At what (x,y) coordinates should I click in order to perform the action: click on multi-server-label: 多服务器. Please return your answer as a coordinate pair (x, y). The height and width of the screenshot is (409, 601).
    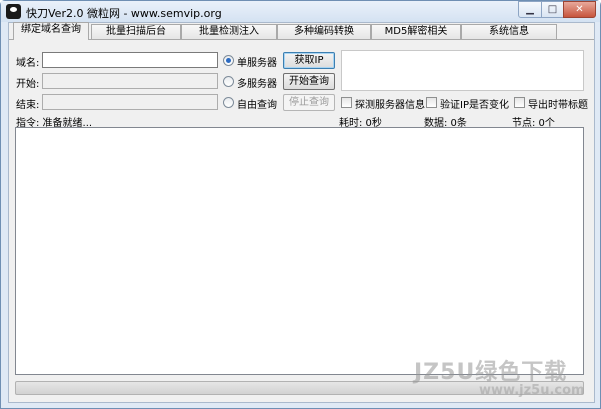
    Looking at the image, I should click on (257, 82).